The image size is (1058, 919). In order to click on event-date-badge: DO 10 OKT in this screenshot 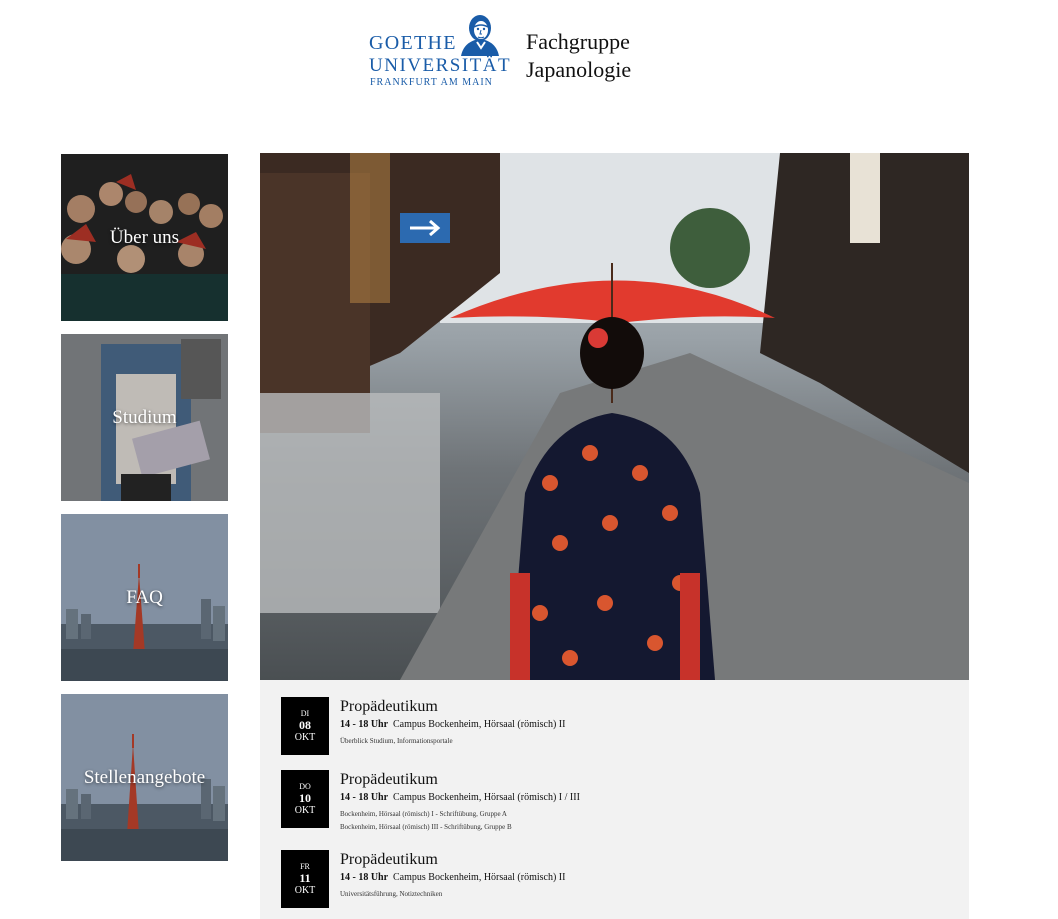, I will do `click(305, 799)`.